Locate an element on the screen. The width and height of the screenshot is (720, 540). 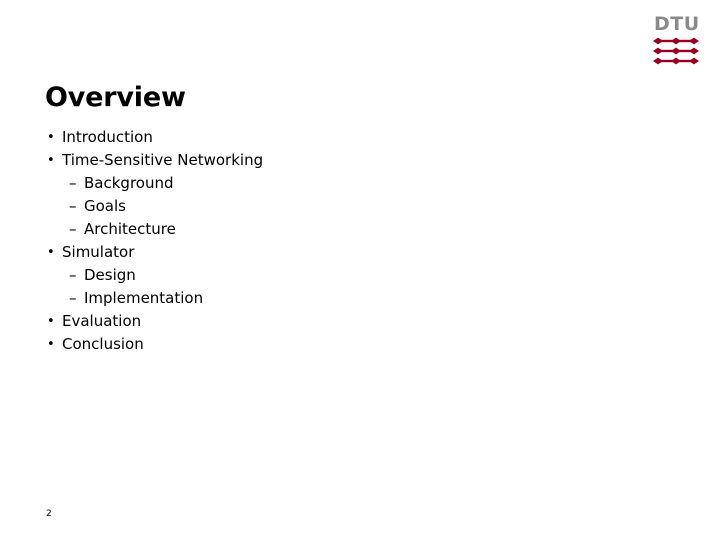
outline-item-label: Architecture is located at coordinates (130, 229).